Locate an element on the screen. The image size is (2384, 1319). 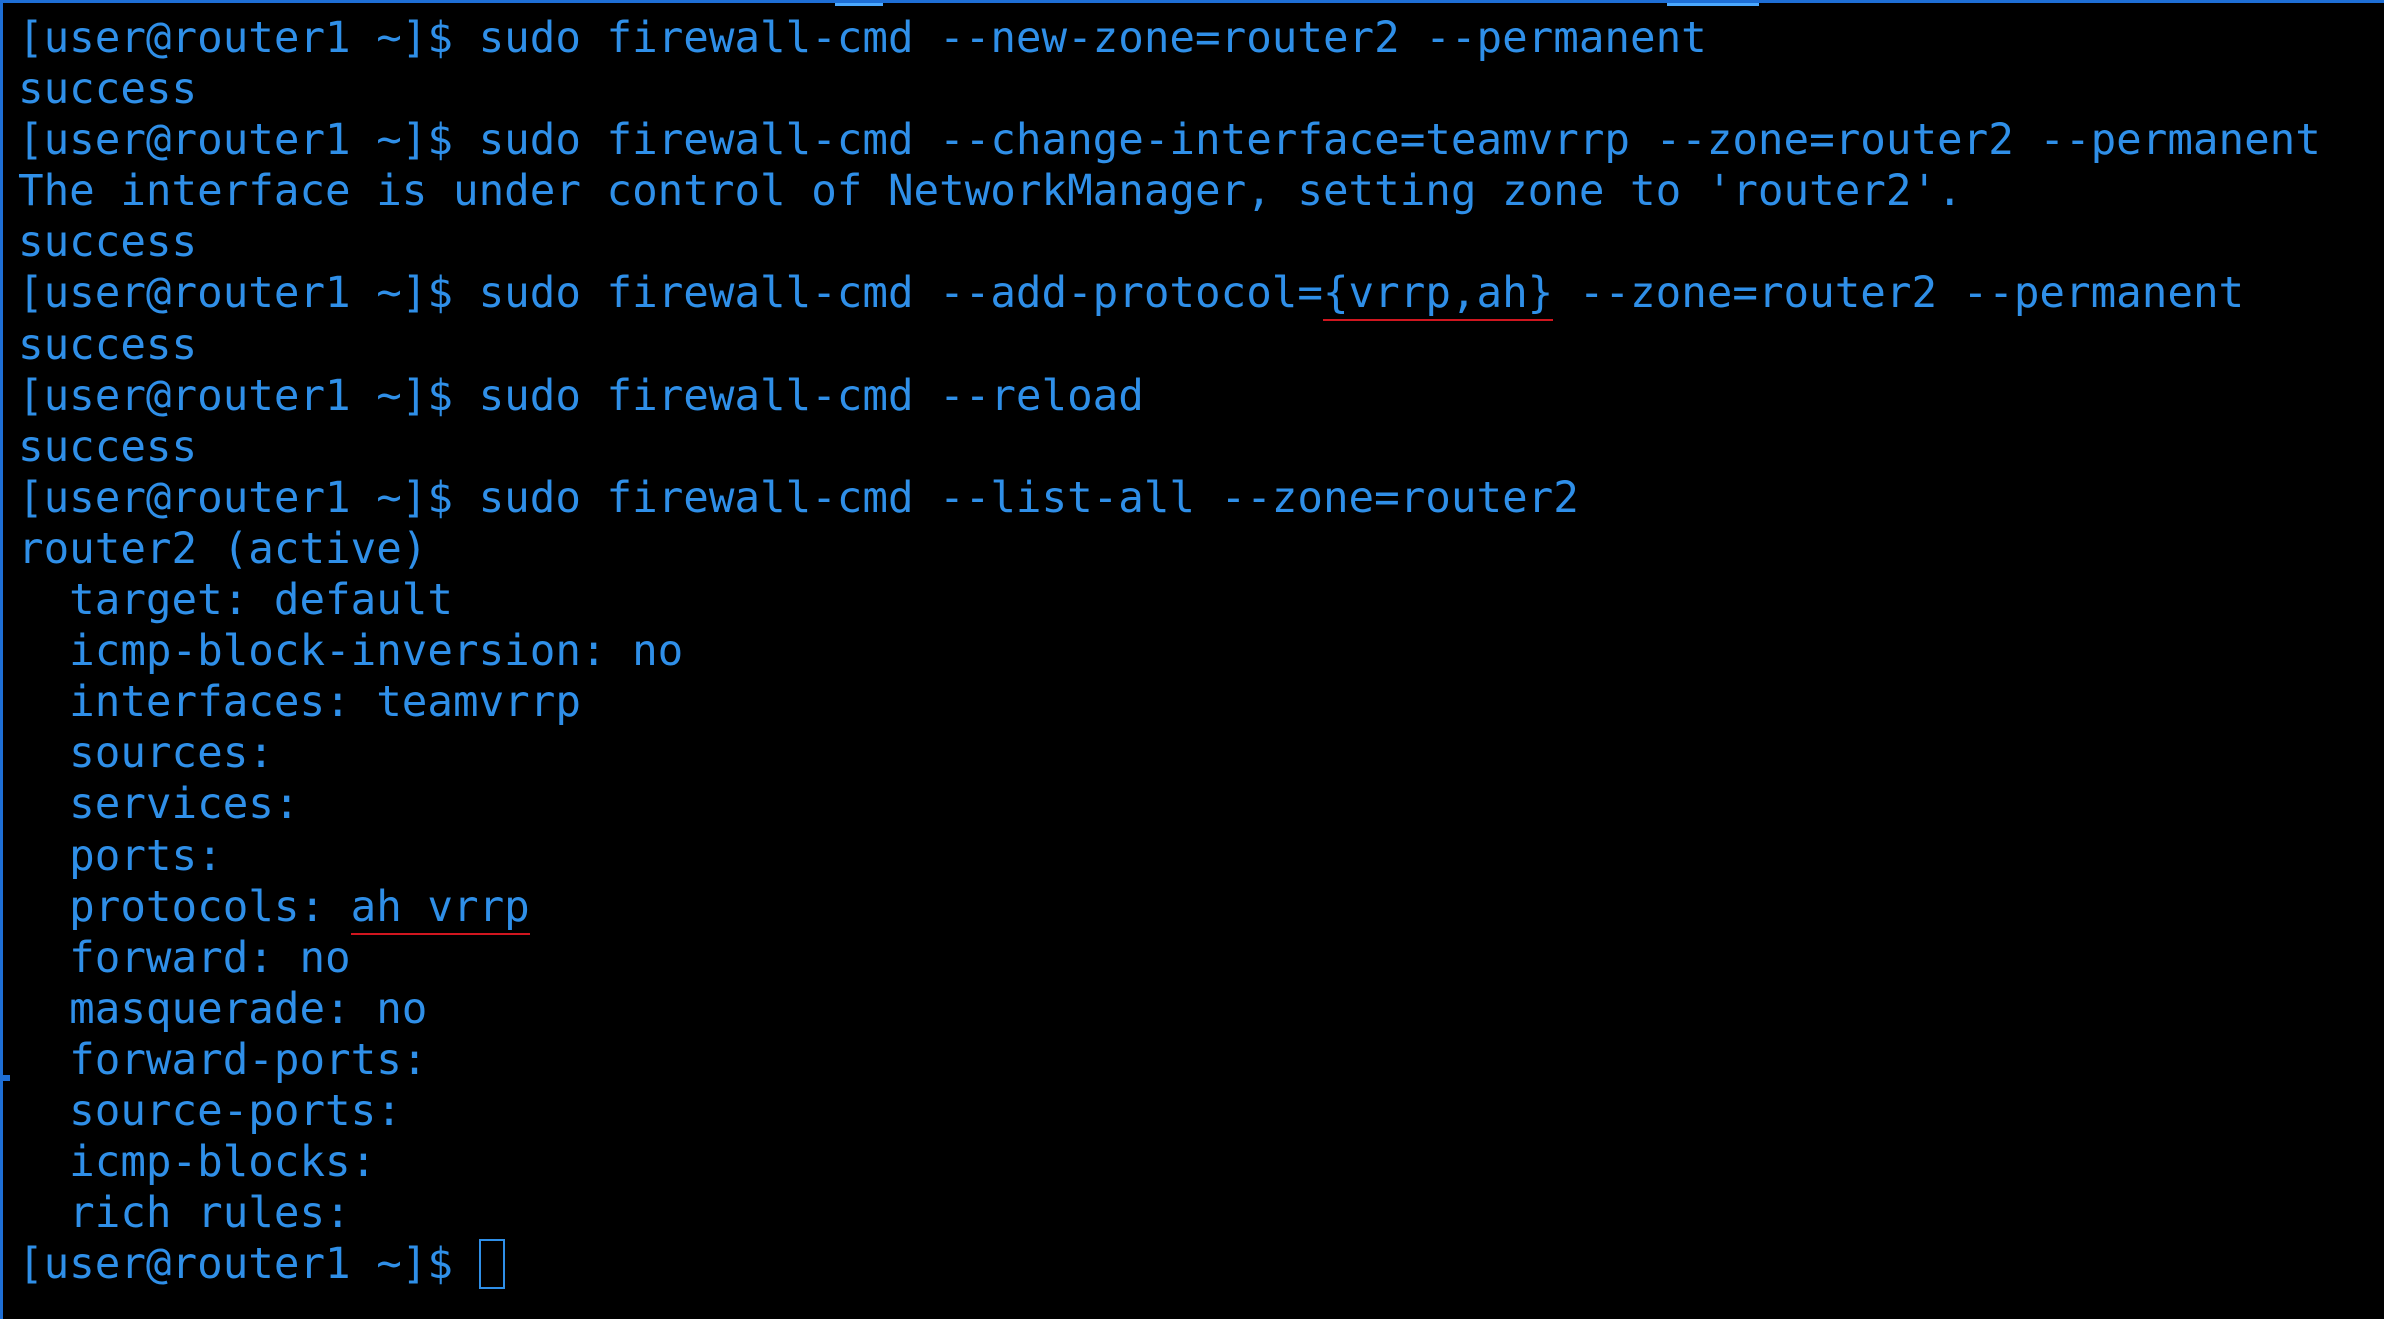
text-cursor is located at coordinates (491, 1263).